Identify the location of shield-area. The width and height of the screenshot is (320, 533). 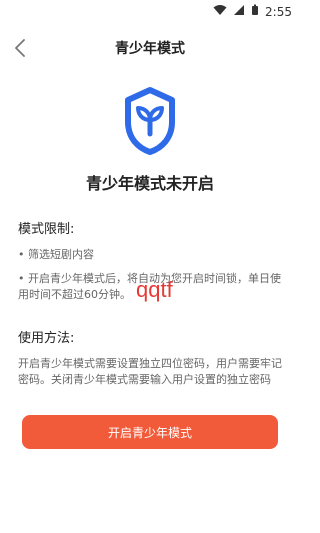
(150, 123).